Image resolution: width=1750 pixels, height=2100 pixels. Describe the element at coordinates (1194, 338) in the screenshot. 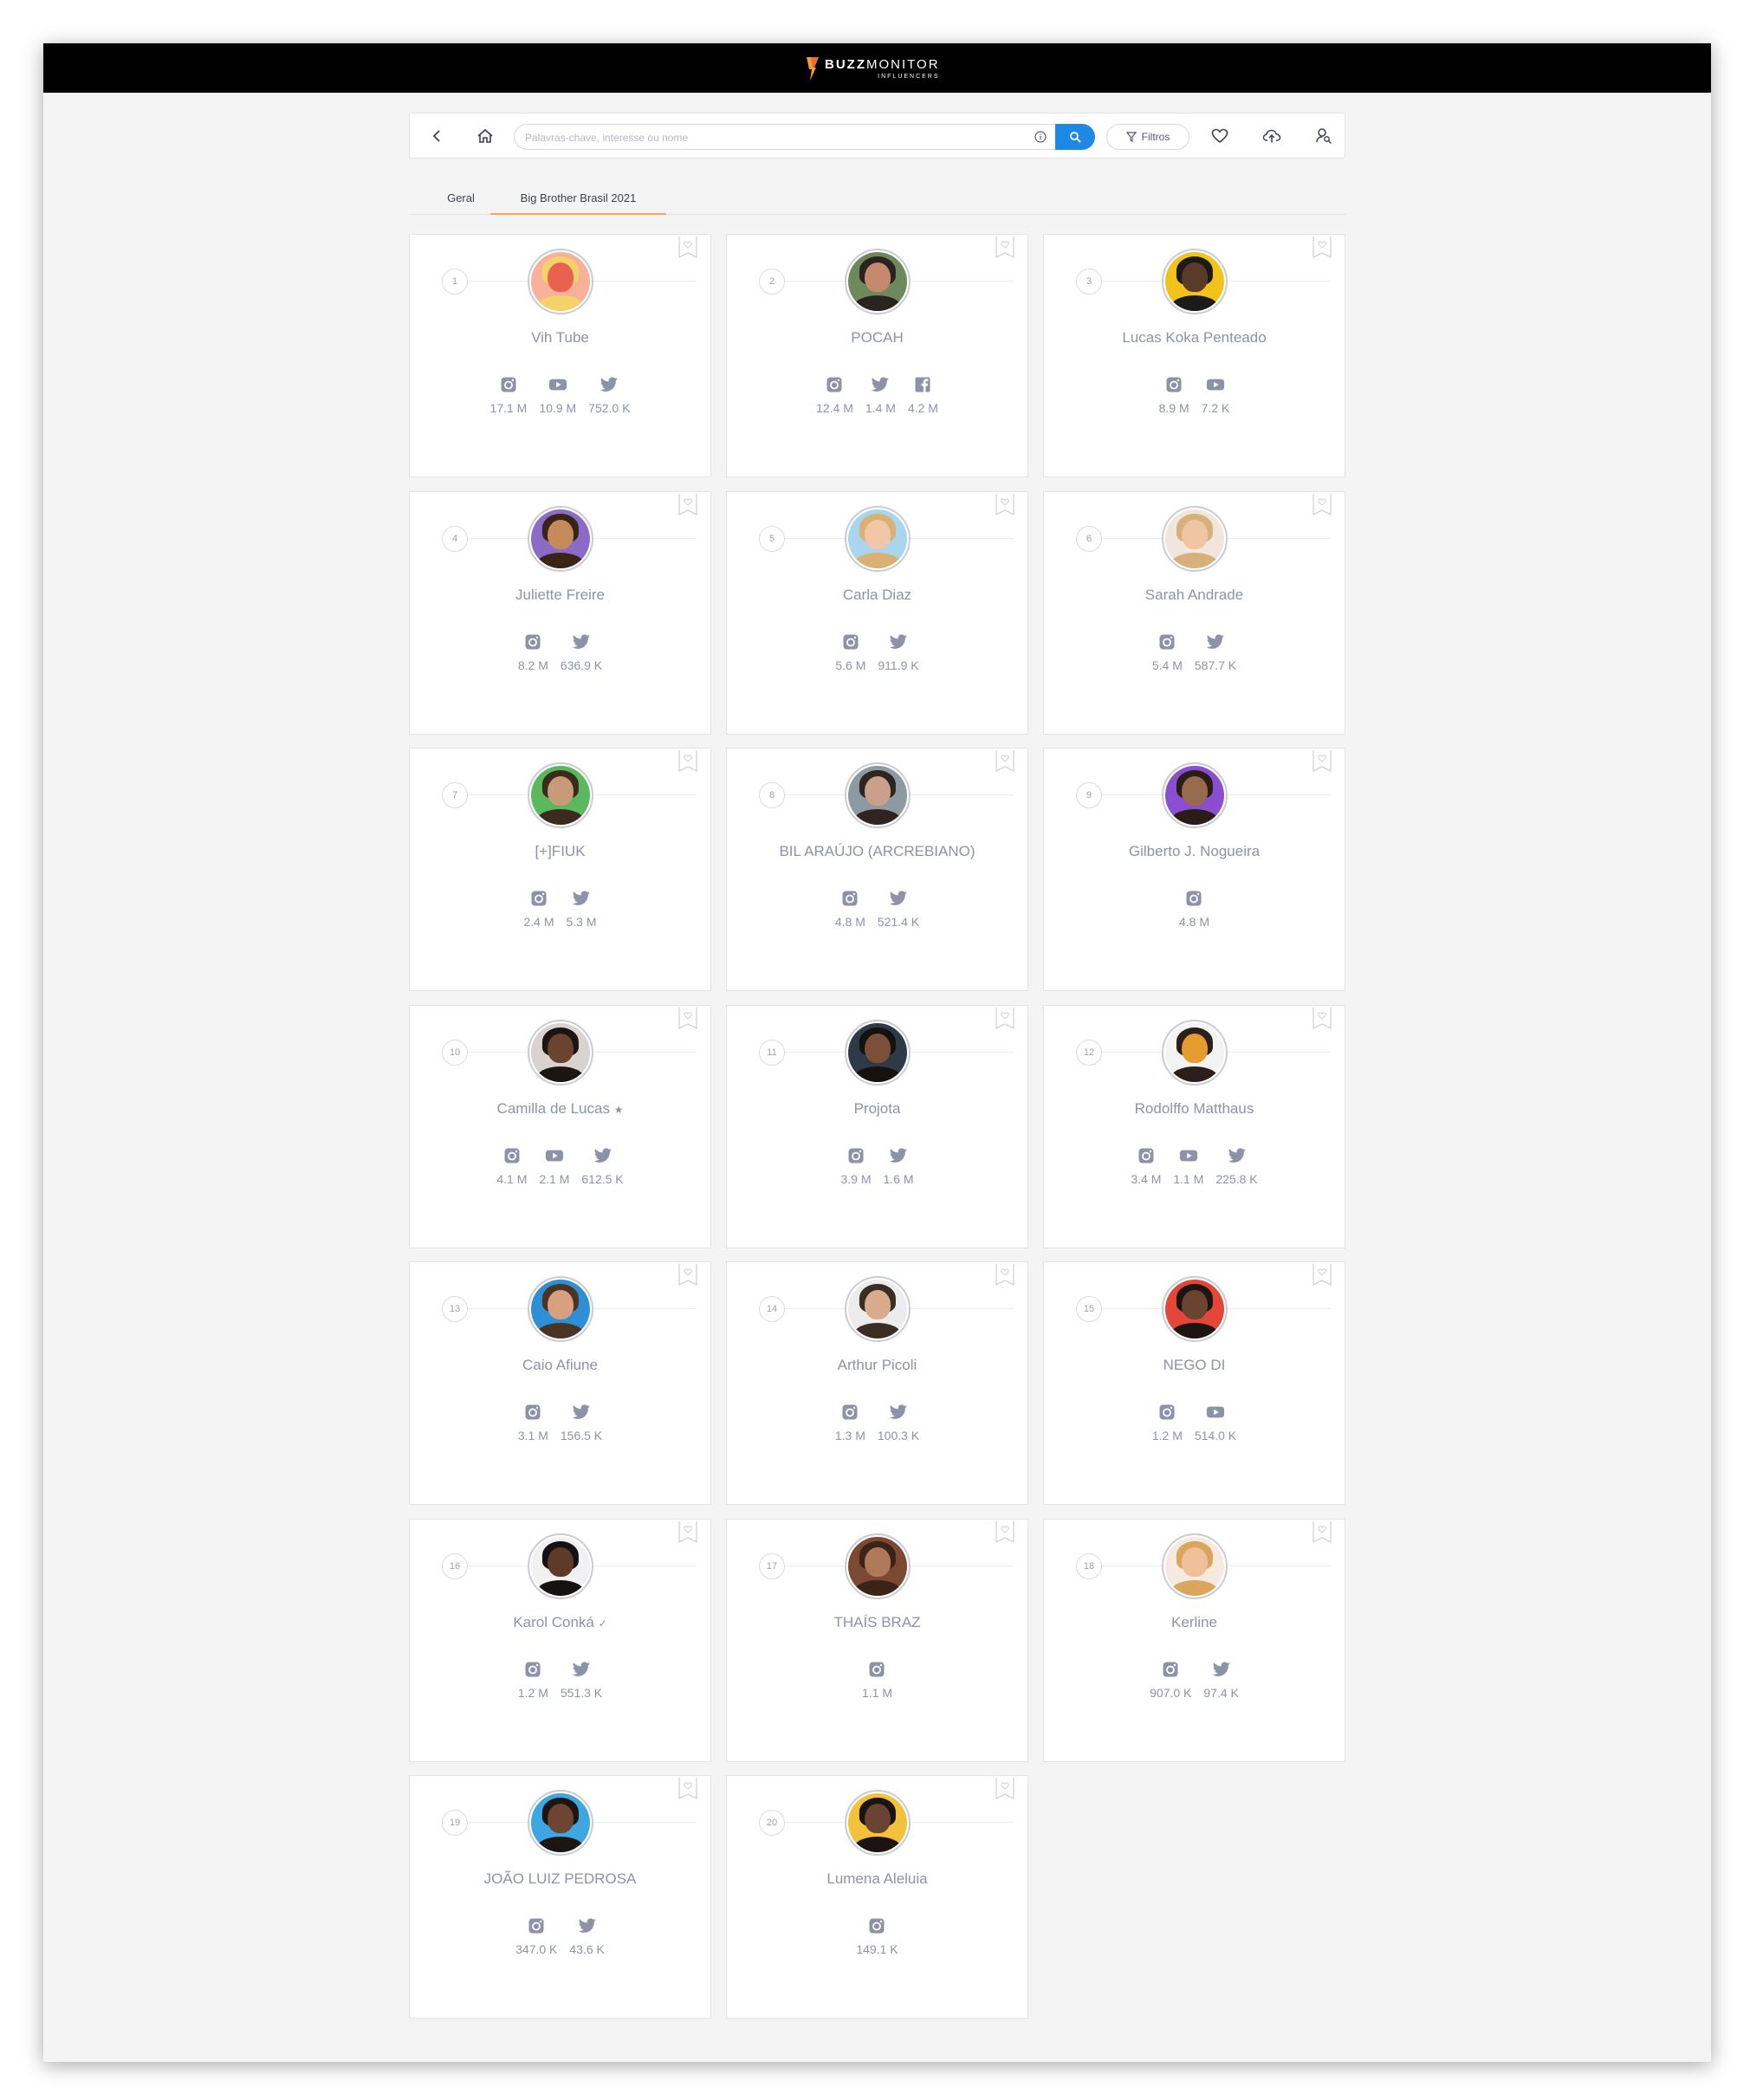

I see `influencer-name: Lucas Koka Penteado` at that location.